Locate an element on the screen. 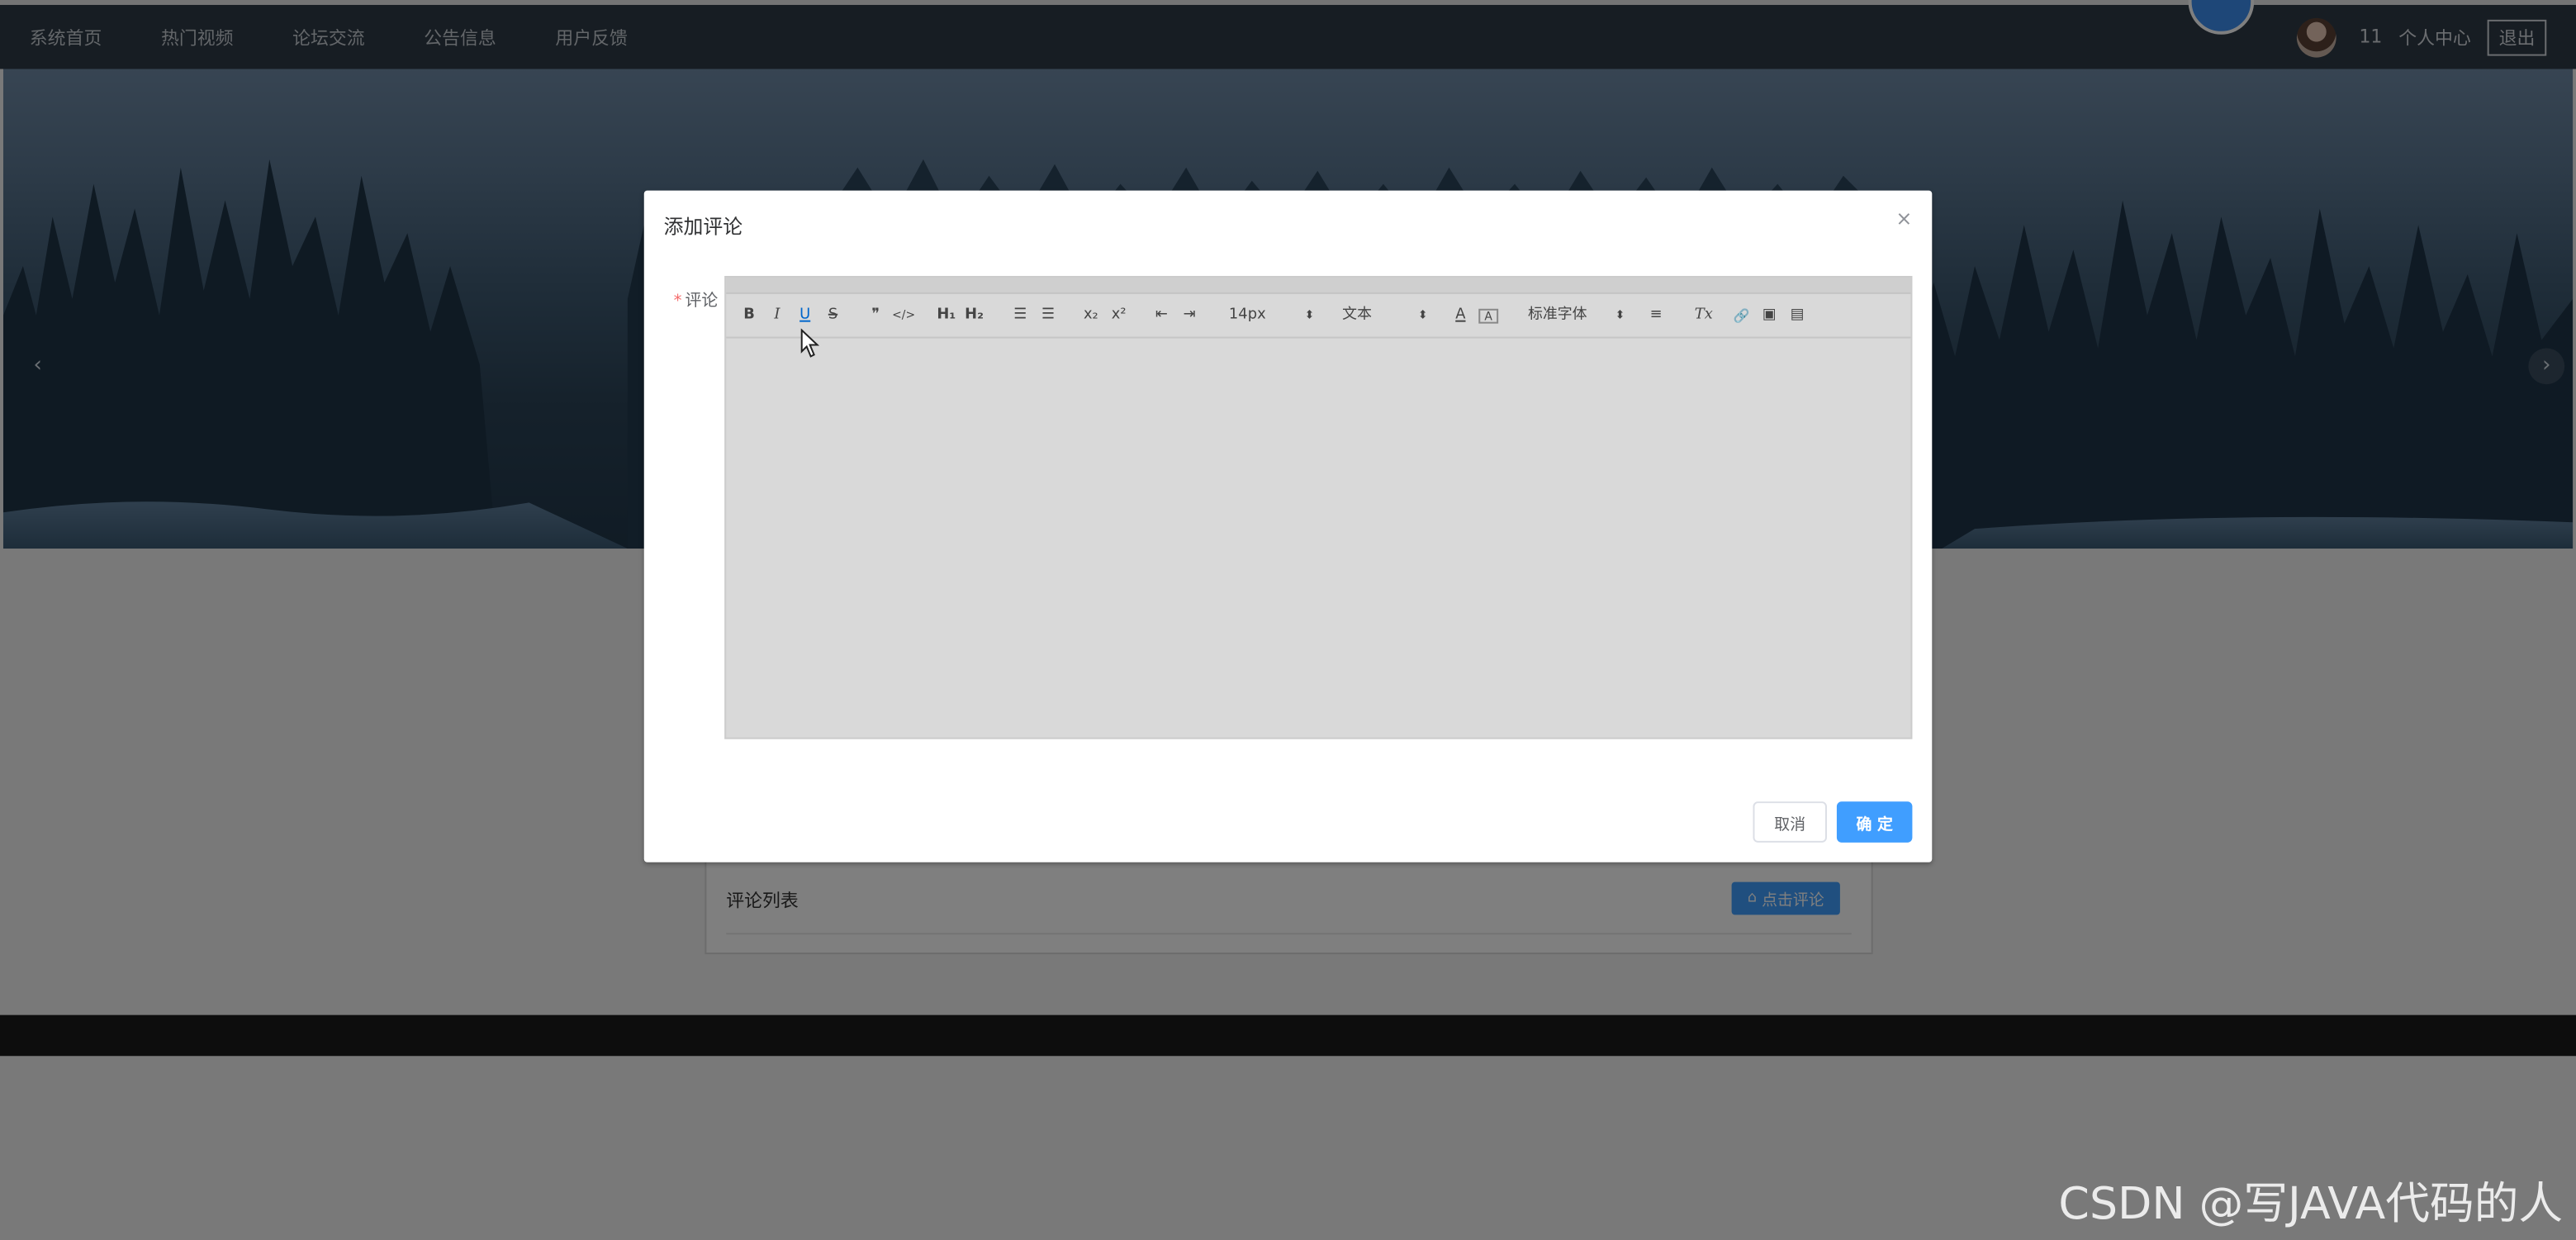 The height and width of the screenshot is (1240, 2576). close-icon: × is located at coordinates (1903, 218).